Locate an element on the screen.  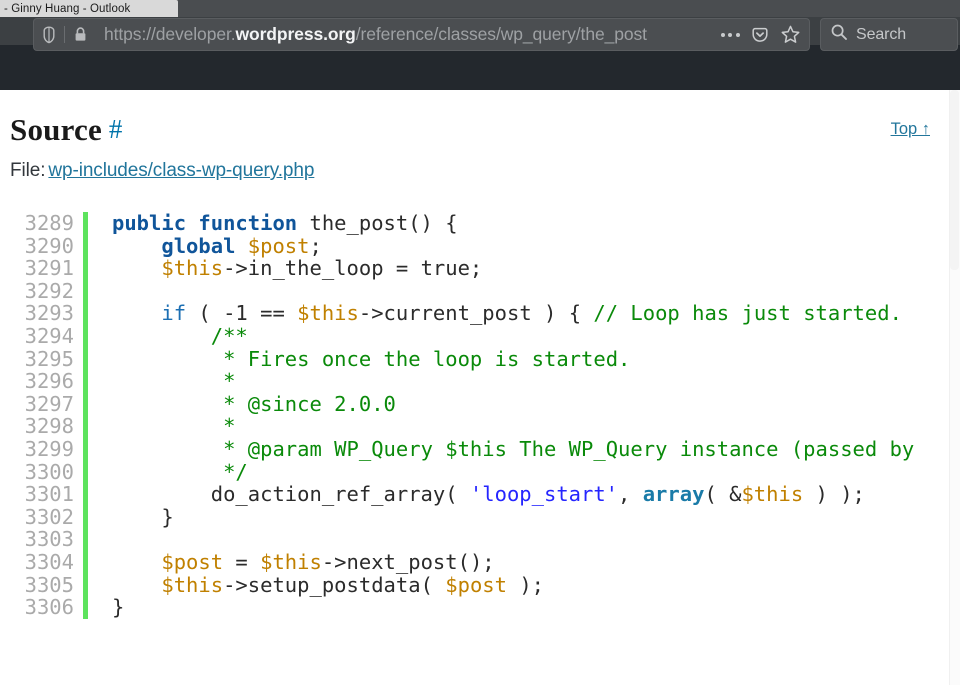
line-number: 3306 is located at coordinates (49, 607).